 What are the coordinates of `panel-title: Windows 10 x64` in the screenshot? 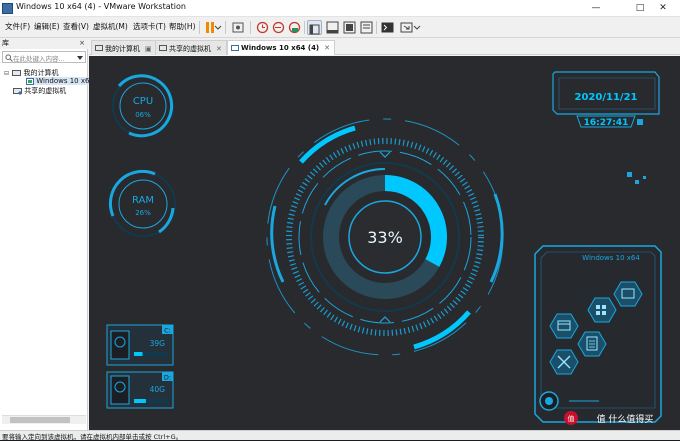 It's located at (611, 258).